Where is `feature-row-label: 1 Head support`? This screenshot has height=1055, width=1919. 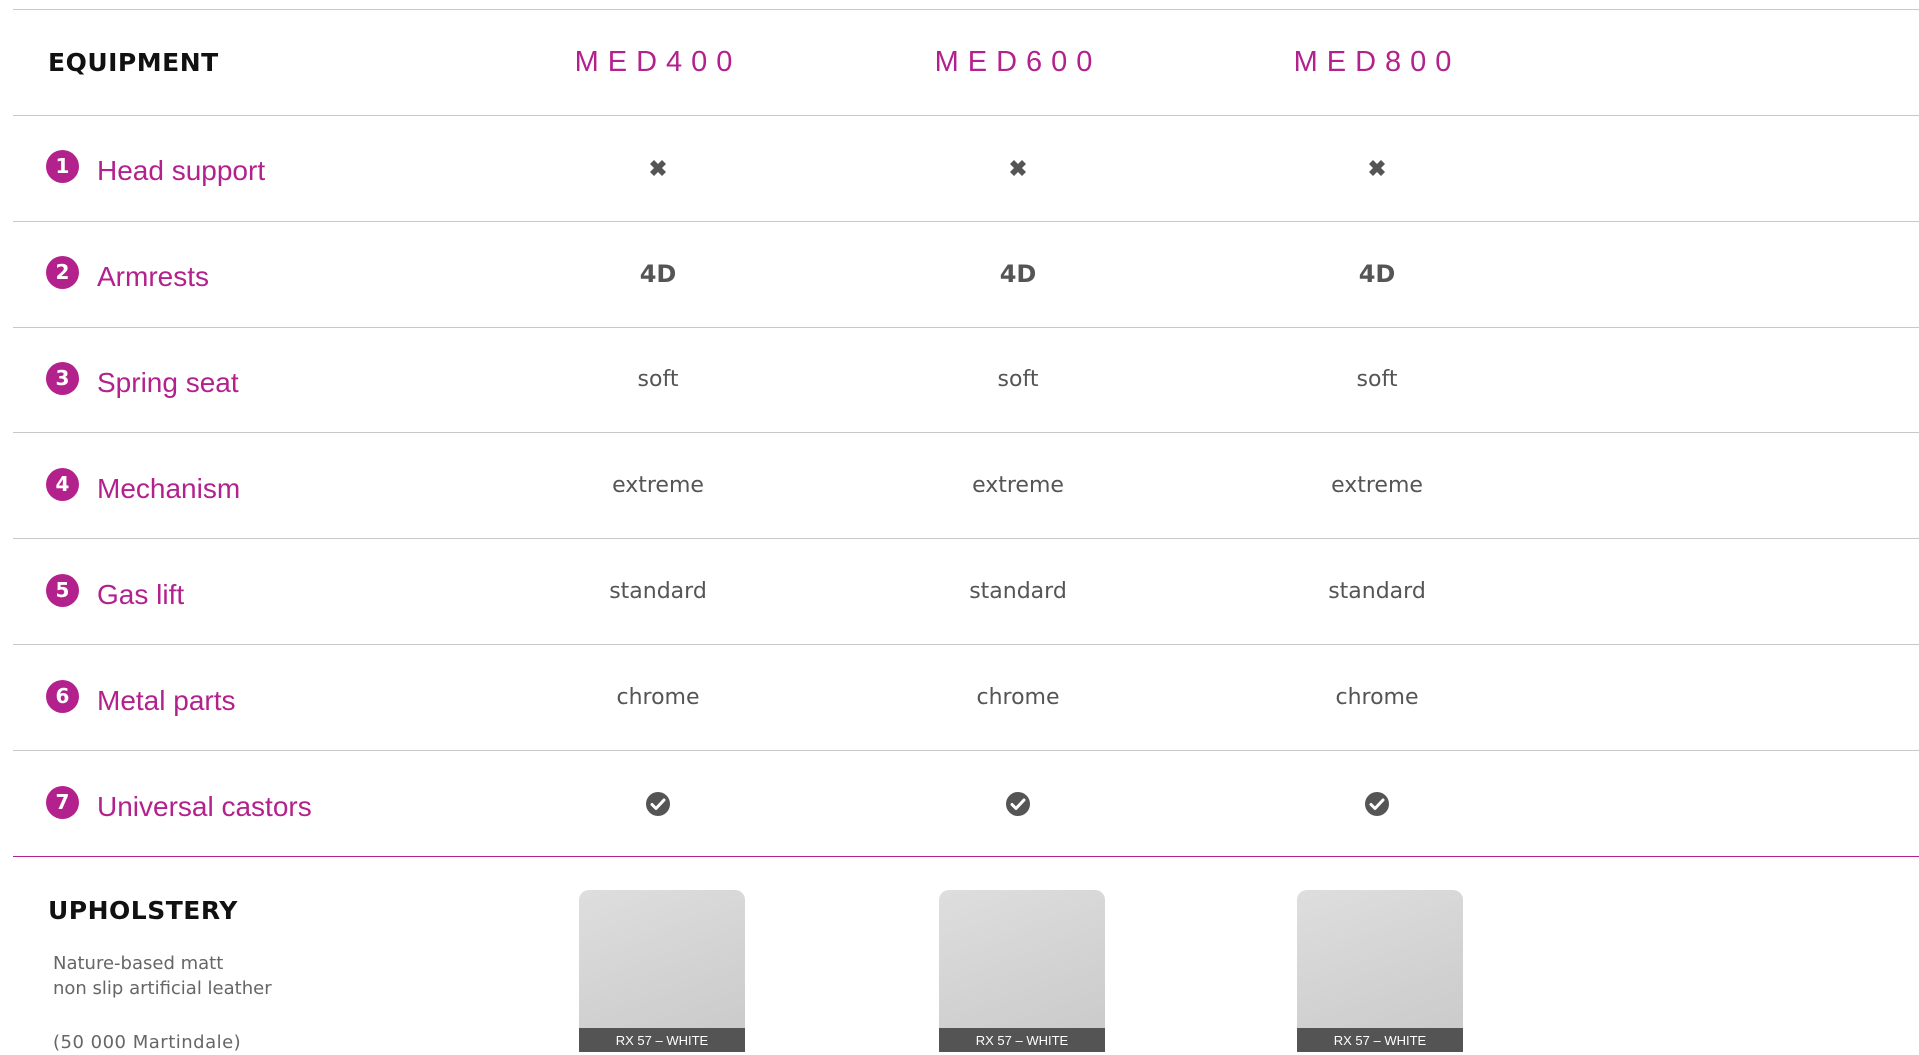 feature-row-label: 1 Head support is located at coordinates (156, 170).